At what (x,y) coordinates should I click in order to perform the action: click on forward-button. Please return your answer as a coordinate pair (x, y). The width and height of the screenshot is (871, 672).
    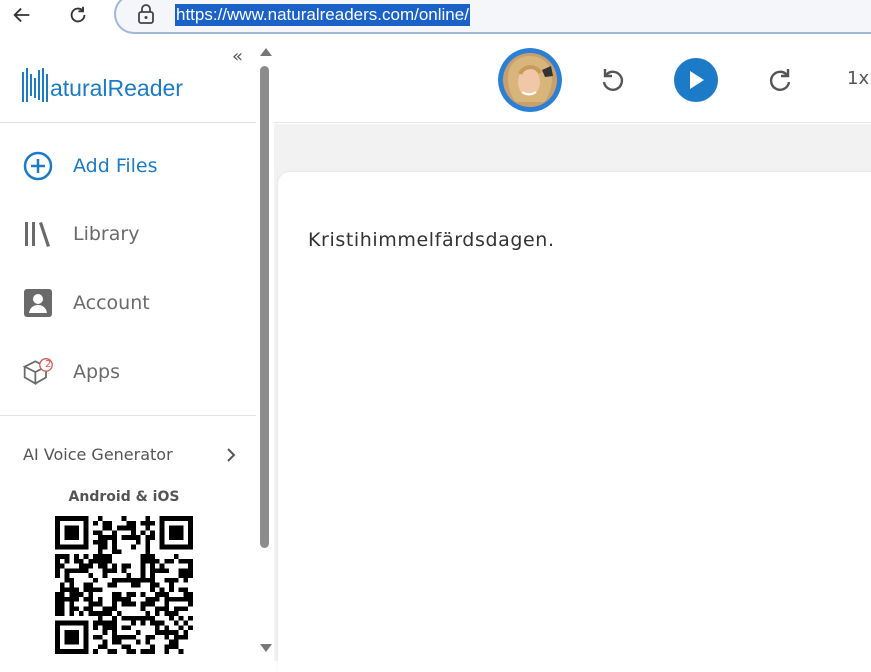
    Looking at the image, I should click on (781, 80).